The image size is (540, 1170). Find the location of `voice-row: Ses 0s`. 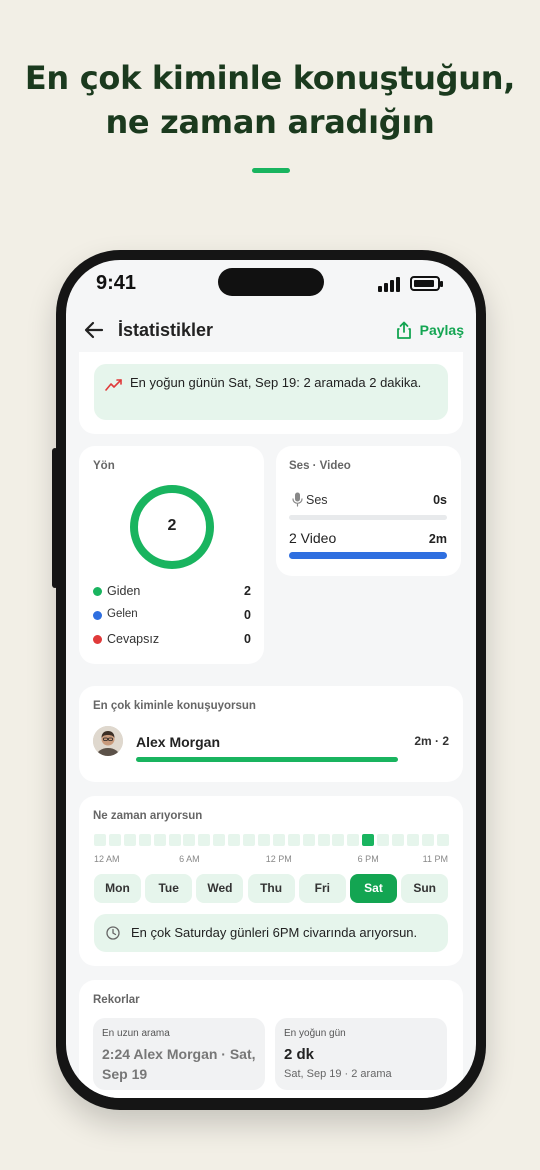

voice-row: Ses 0s is located at coordinates (368, 500).